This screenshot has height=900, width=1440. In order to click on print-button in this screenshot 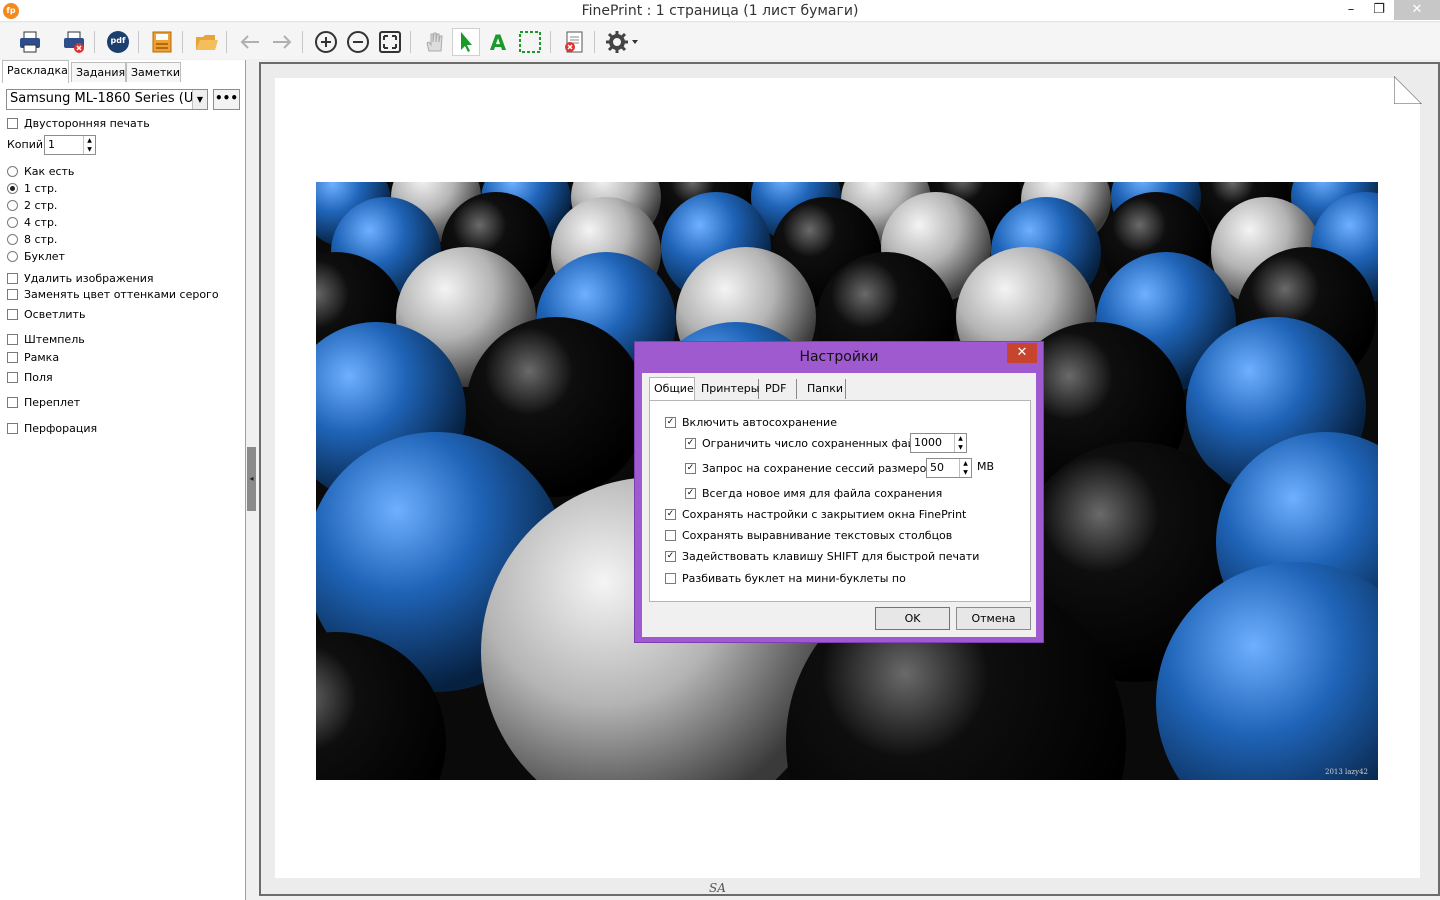, I will do `click(30, 42)`.